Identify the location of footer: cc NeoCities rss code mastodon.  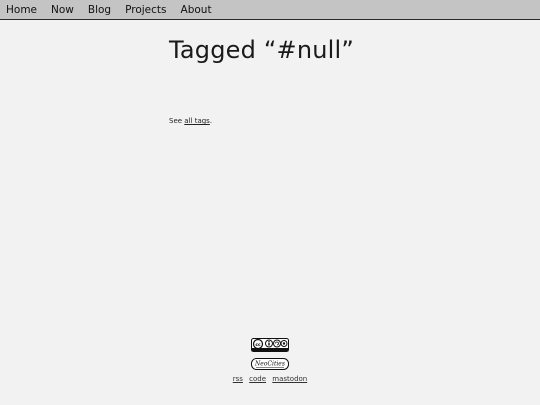
(270, 360).